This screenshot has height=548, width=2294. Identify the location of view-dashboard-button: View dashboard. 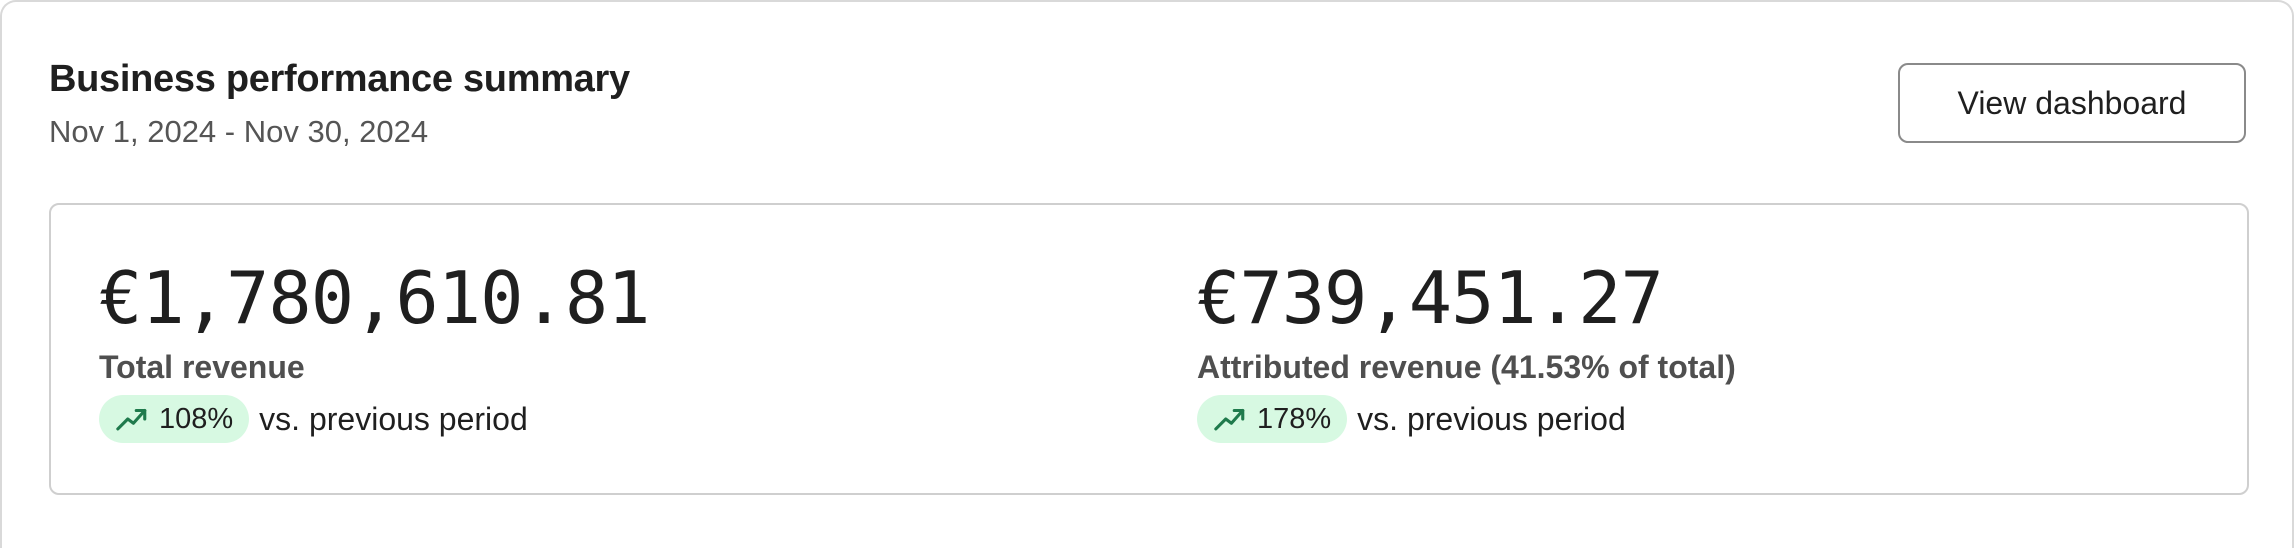
(2072, 103).